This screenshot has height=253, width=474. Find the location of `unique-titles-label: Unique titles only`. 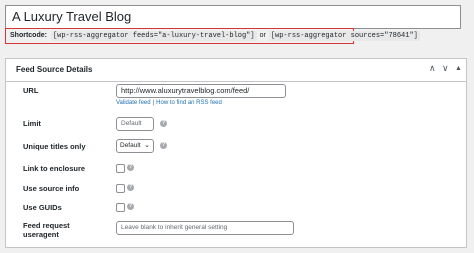

unique-titles-label: Unique titles only is located at coordinates (54, 146).